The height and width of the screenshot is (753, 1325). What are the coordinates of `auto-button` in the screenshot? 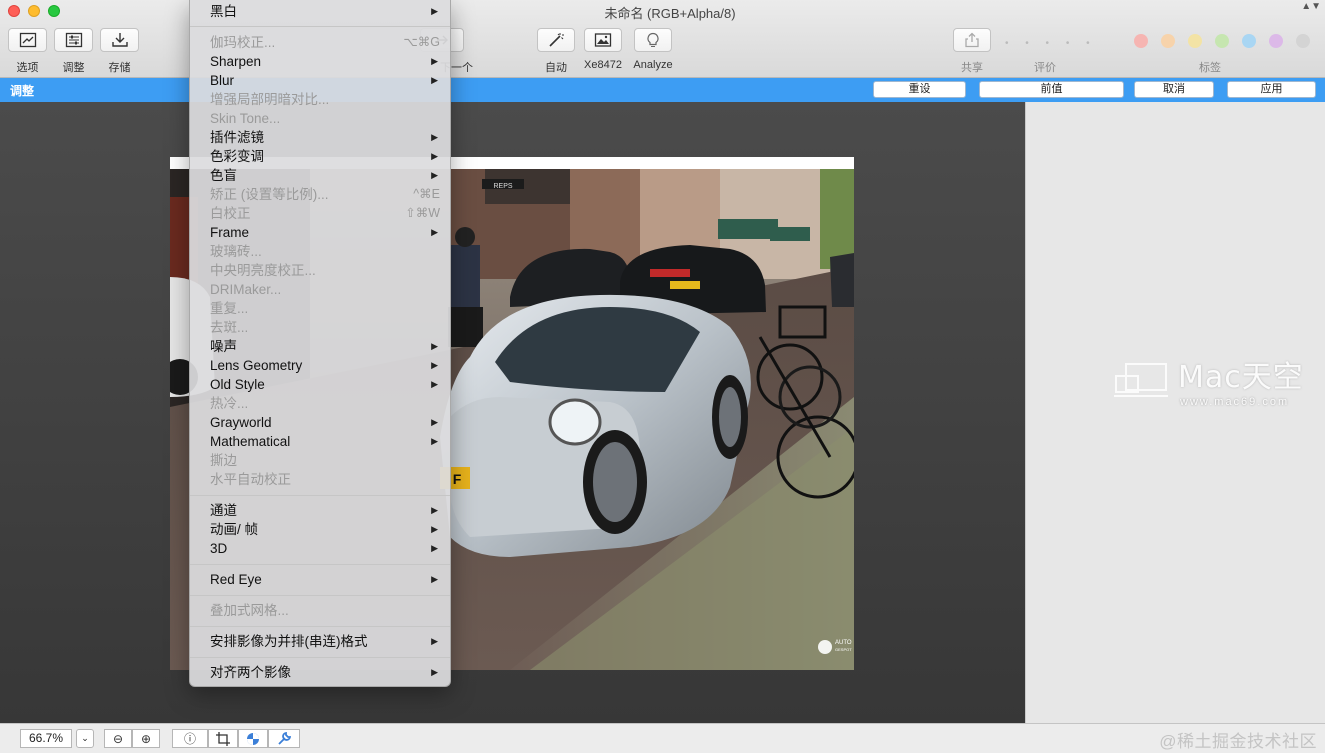 It's located at (556, 40).